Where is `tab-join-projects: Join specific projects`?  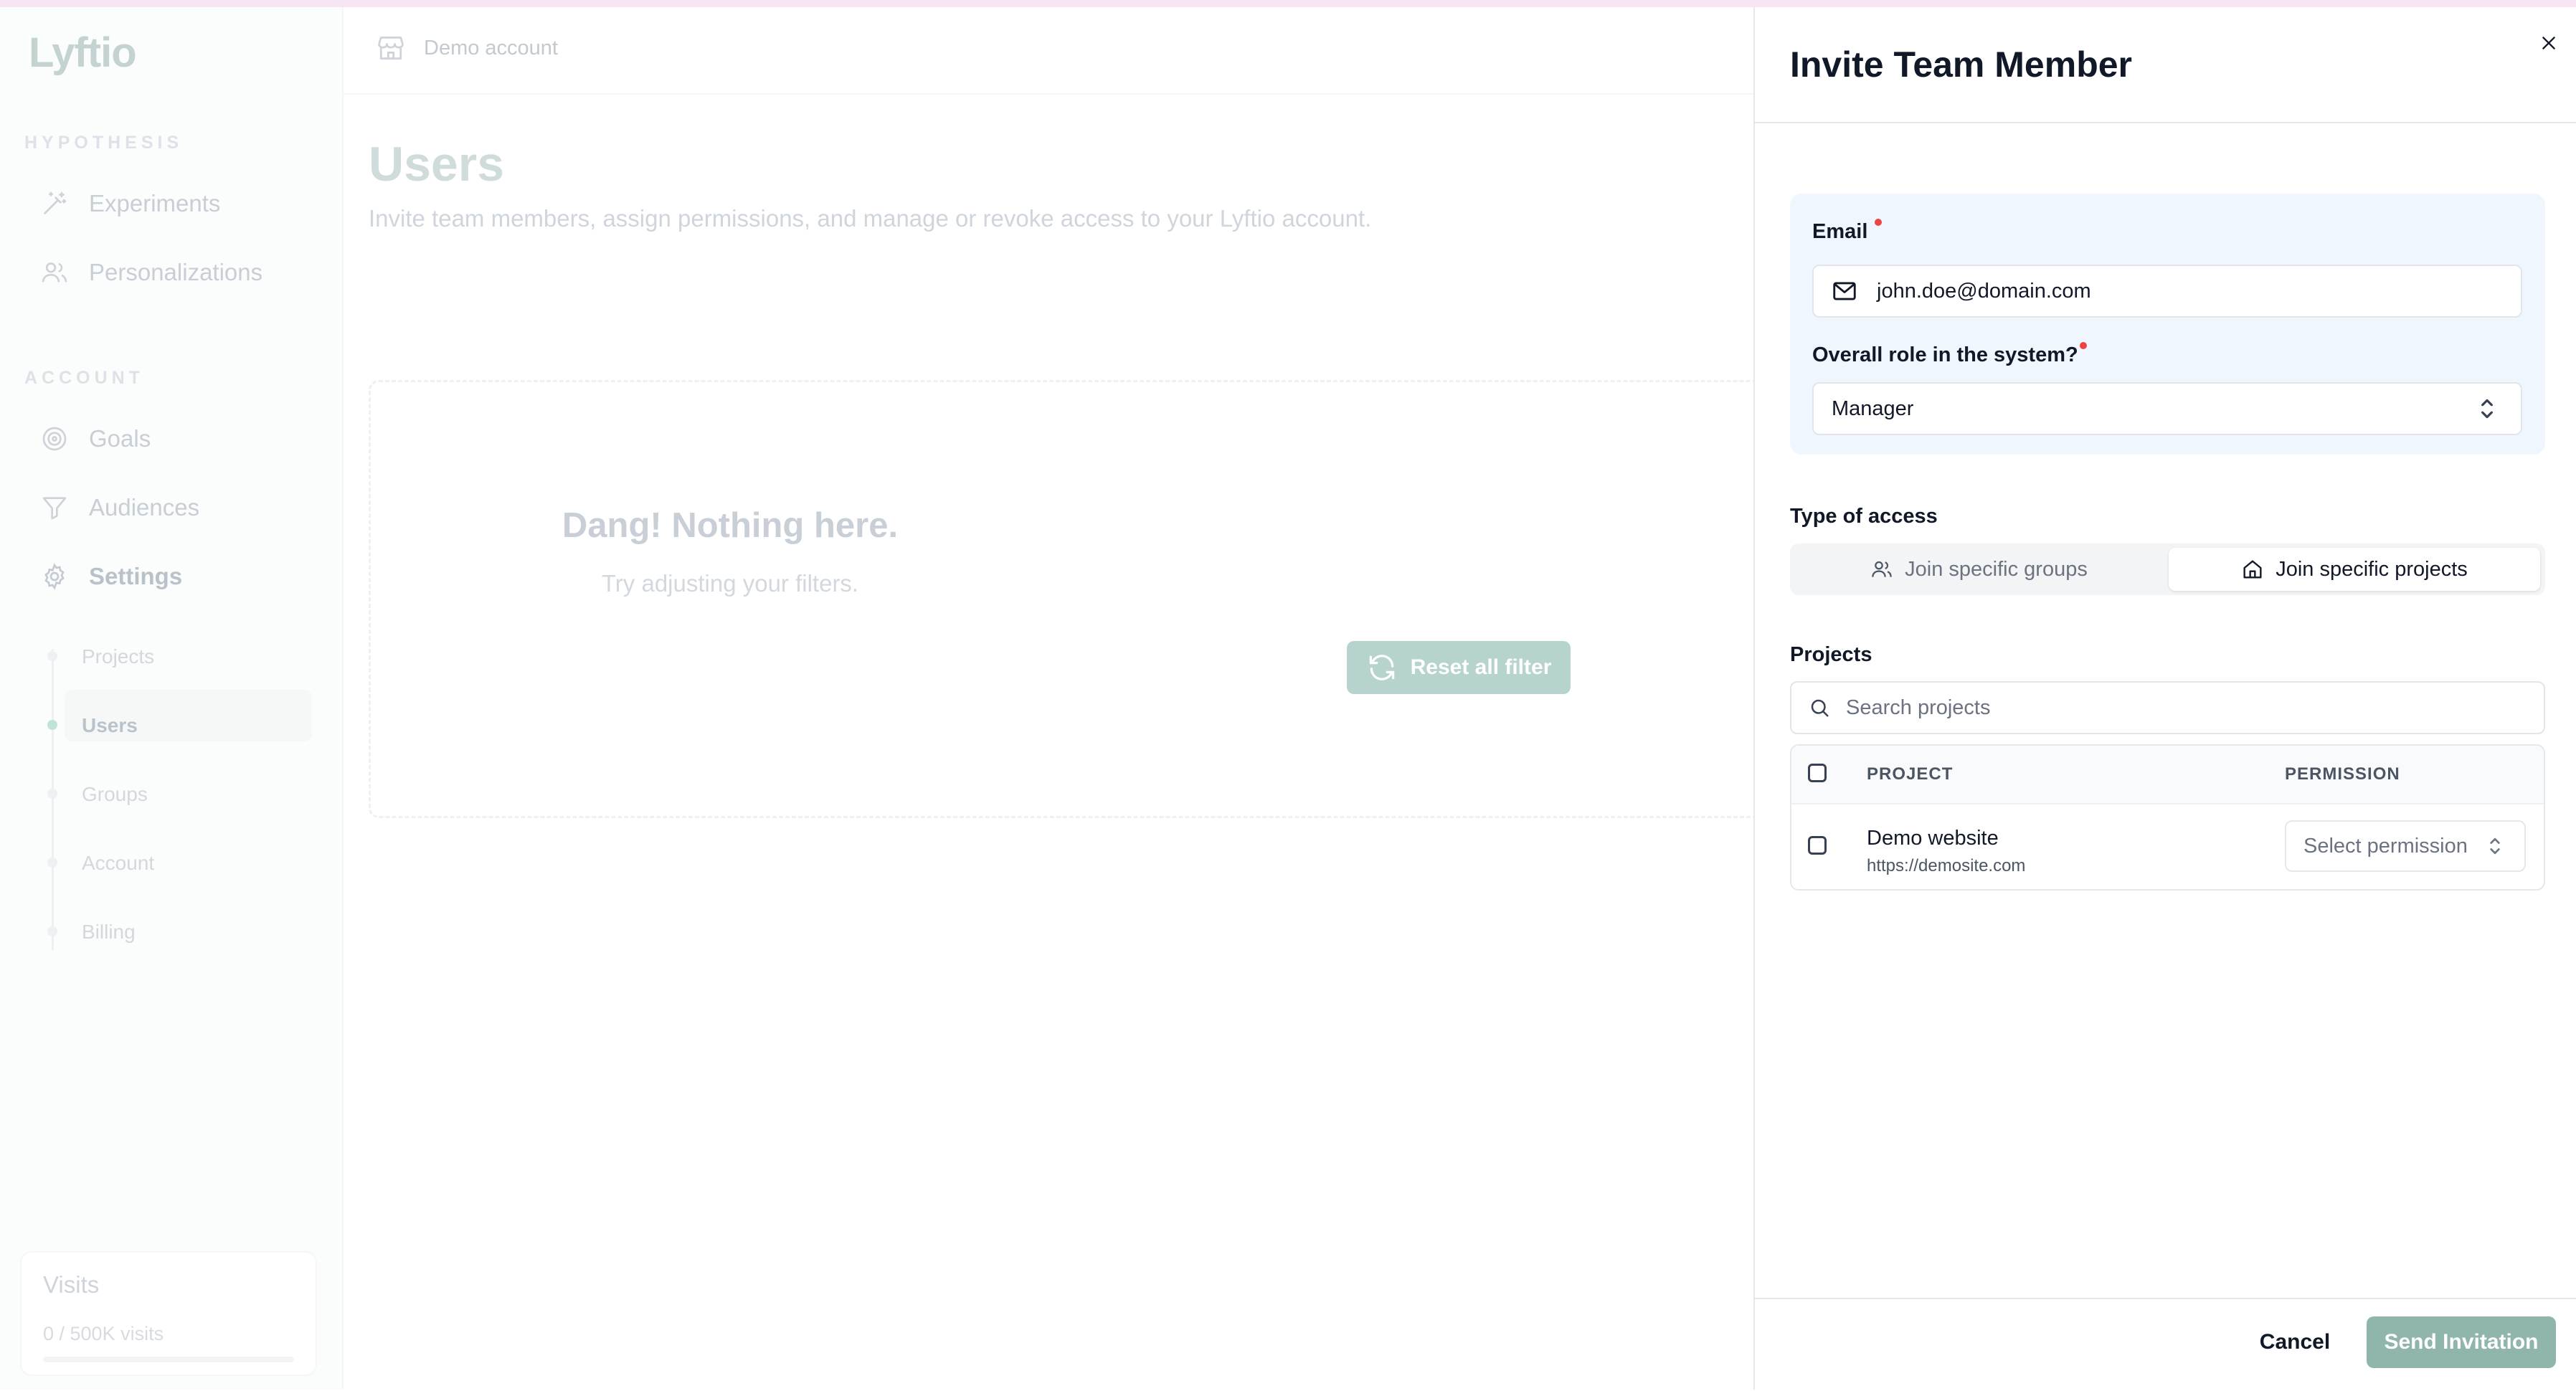
tab-join-projects: Join specific projects is located at coordinates (2354, 569).